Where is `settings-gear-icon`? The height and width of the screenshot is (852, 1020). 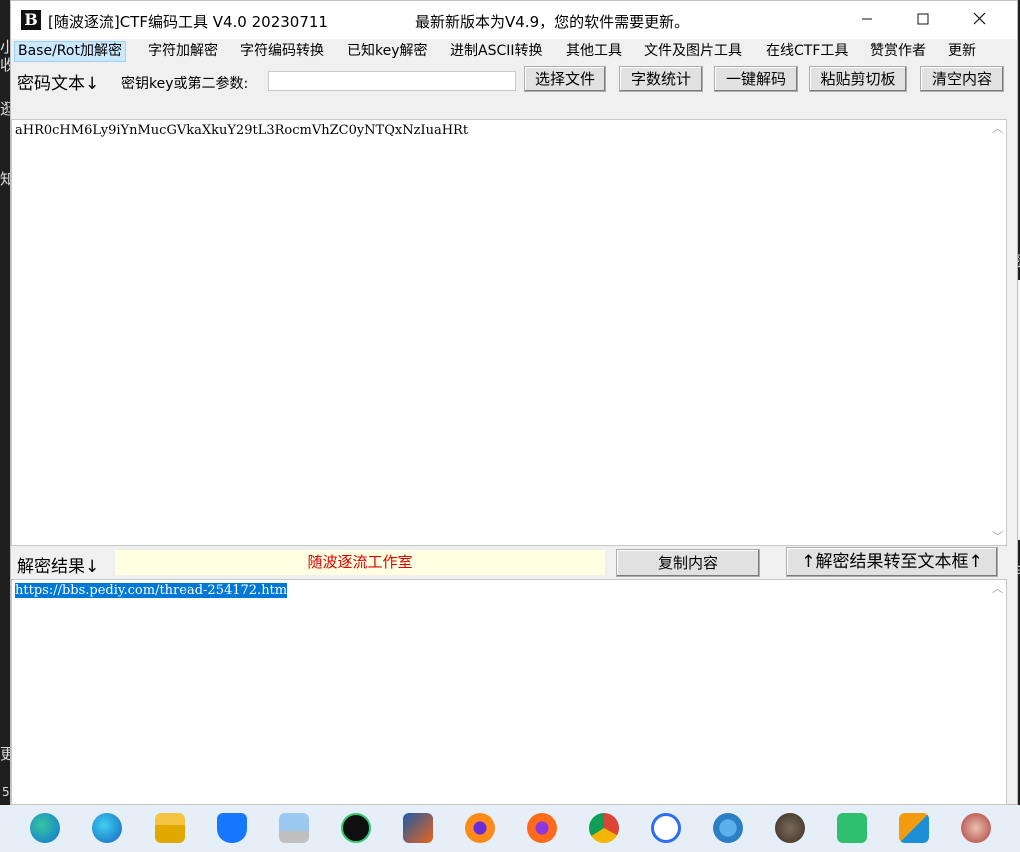 settings-gear-icon is located at coordinates (728, 828).